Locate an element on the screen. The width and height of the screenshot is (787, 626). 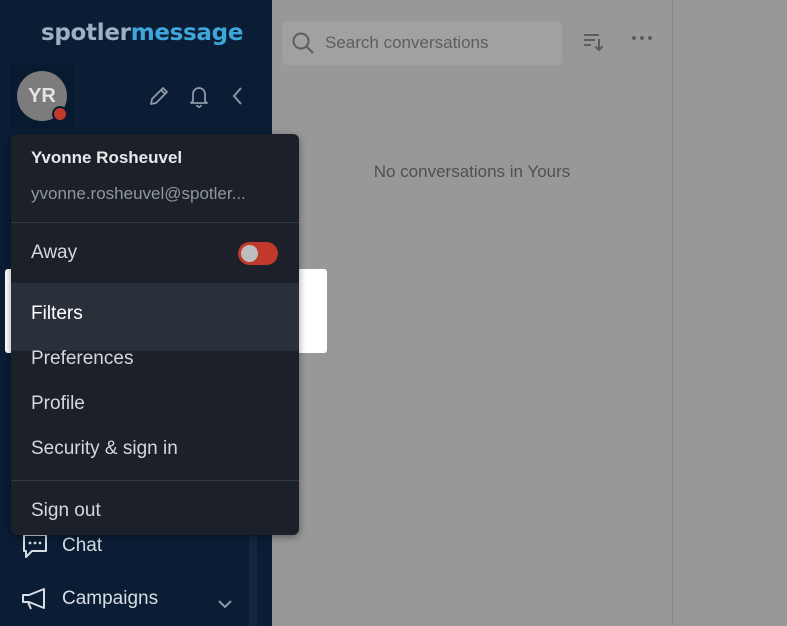
chat-icon is located at coordinates (35, 546).